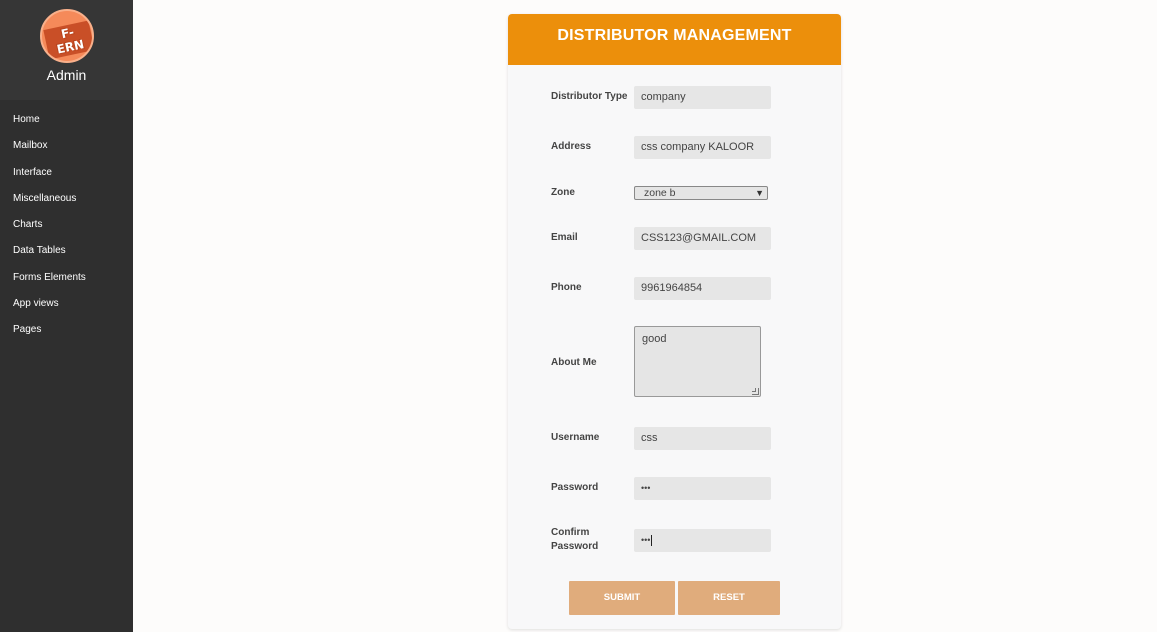  I want to click on zone-select-value: zone b, so click(660, 193).